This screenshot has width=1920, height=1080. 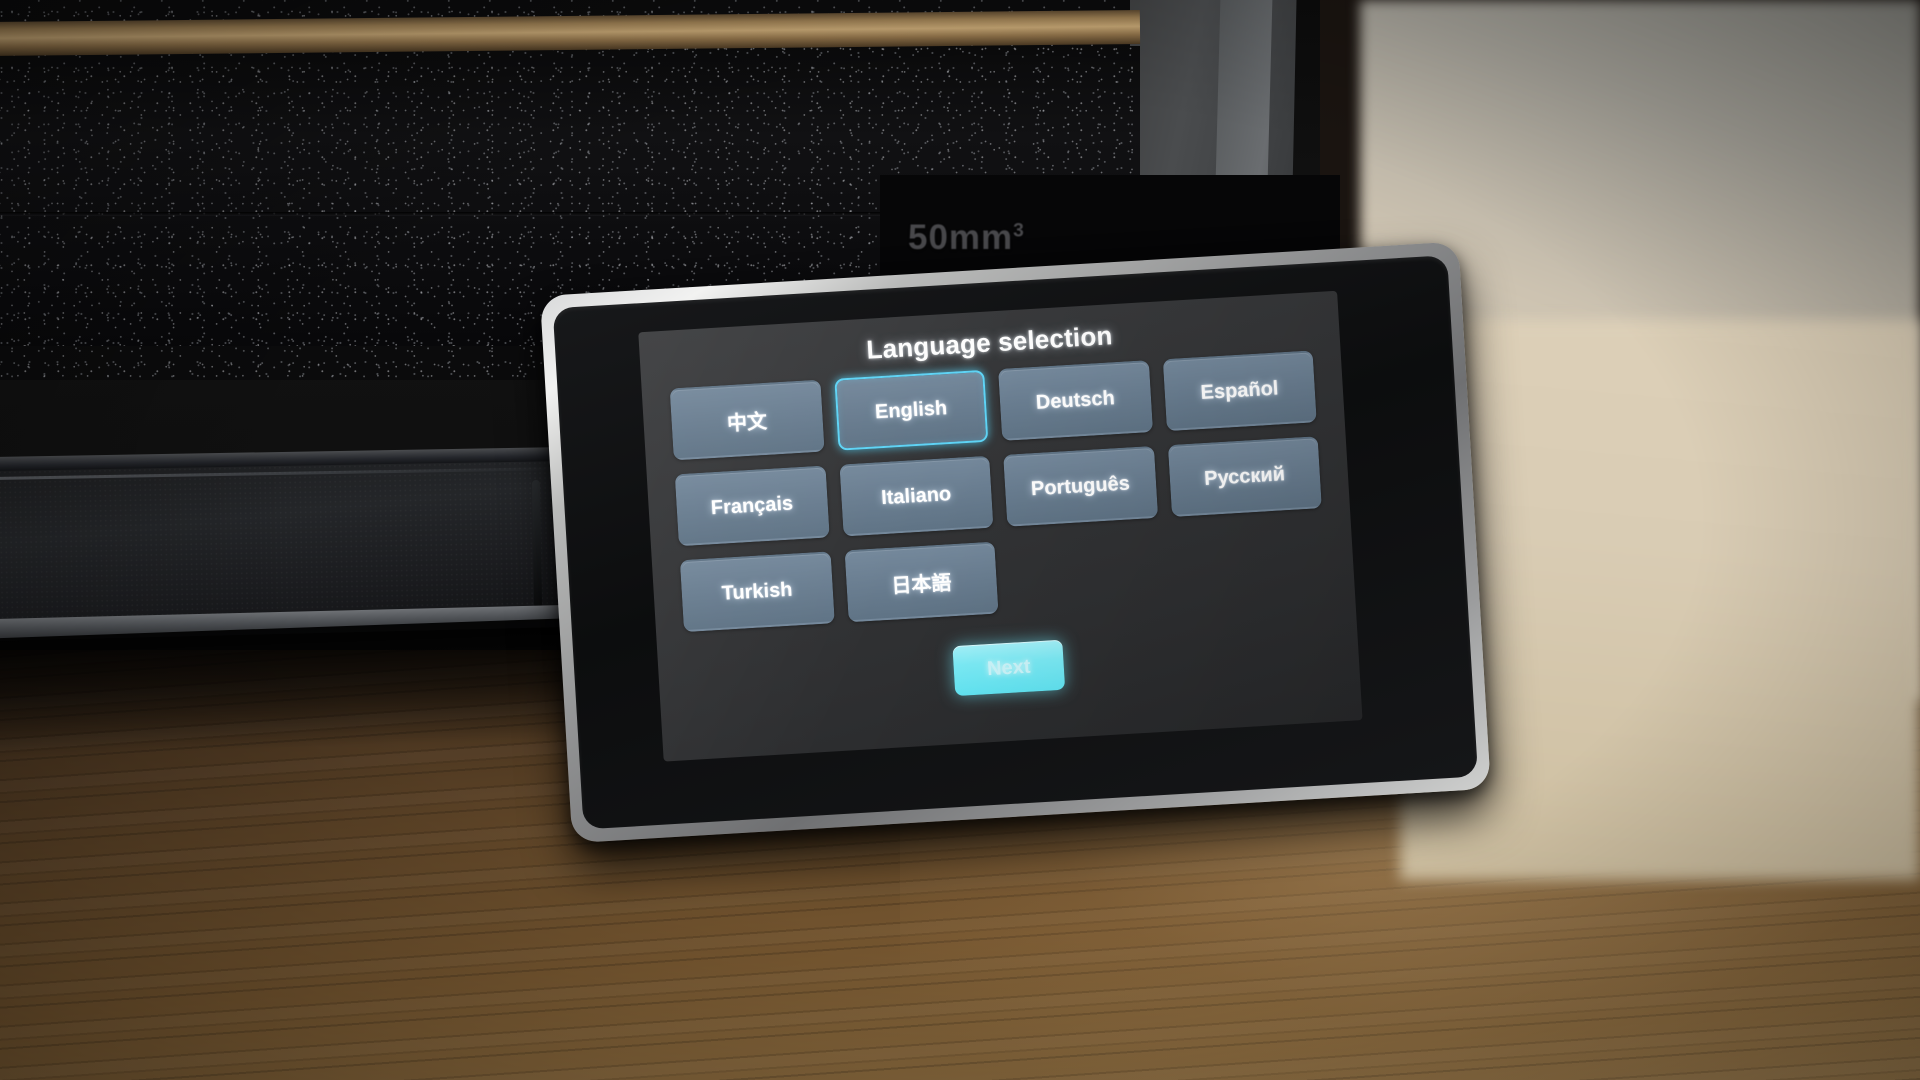 I want to click on language-button-portuguese: Português, so click(x=1080, y=486).